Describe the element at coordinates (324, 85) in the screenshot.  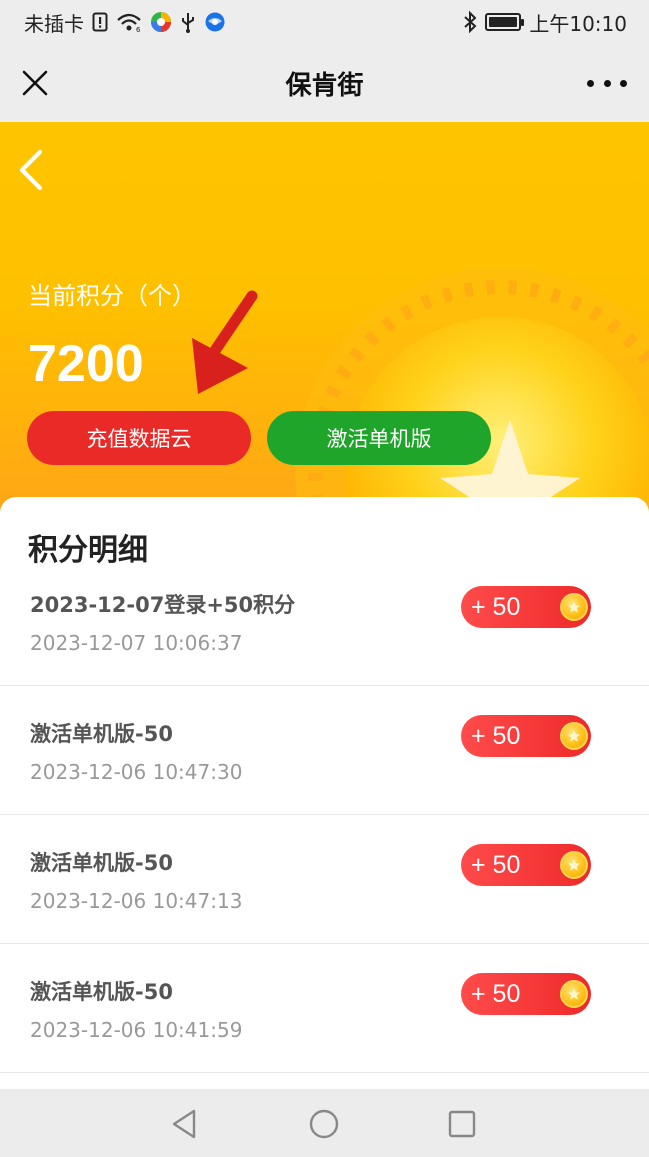
I see `page-title: 保肯街` at that location.